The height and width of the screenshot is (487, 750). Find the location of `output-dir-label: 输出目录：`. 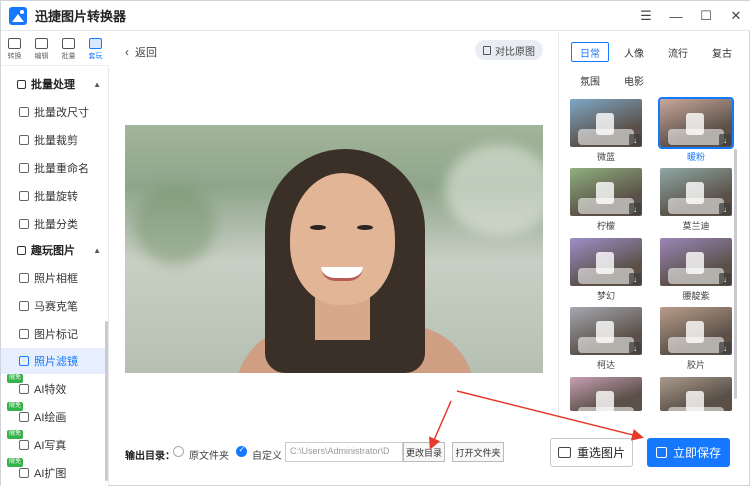

output-dir-label: 输出目录： is located at coordinates (150, 456).